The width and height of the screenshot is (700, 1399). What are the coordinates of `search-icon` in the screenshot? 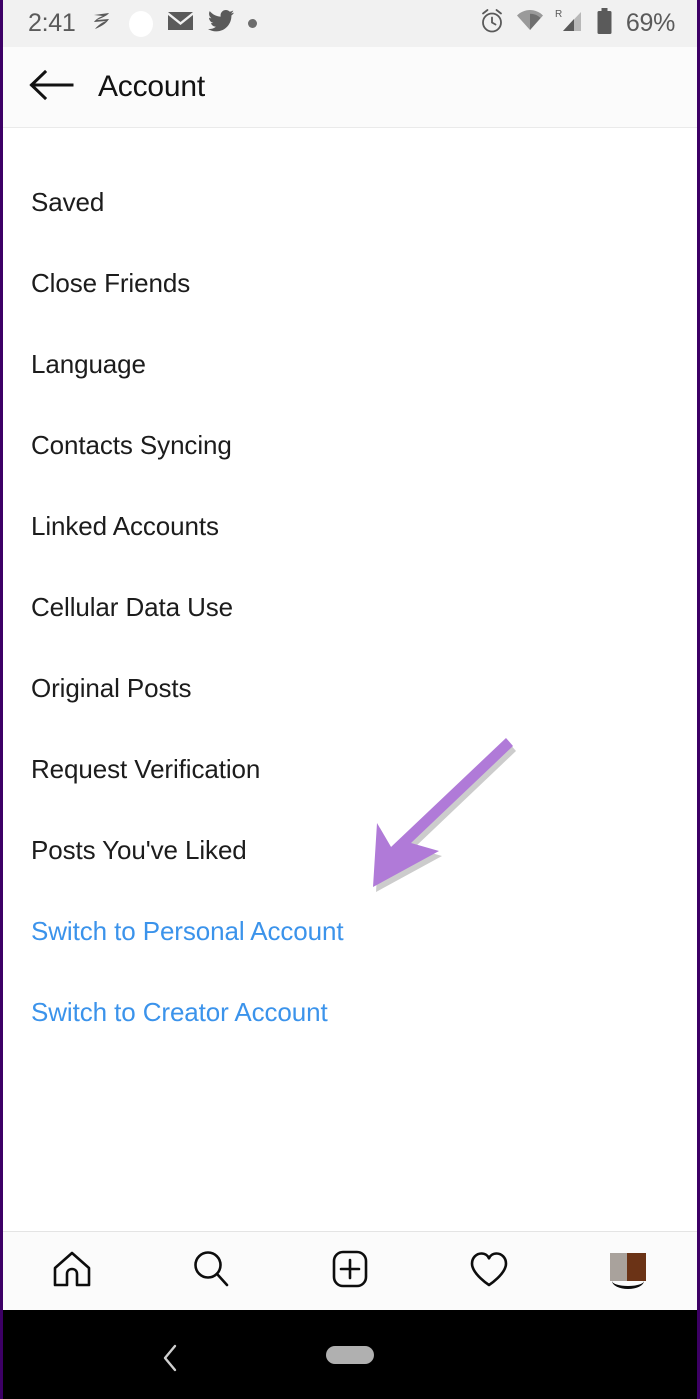 It's located at (211, 1271).